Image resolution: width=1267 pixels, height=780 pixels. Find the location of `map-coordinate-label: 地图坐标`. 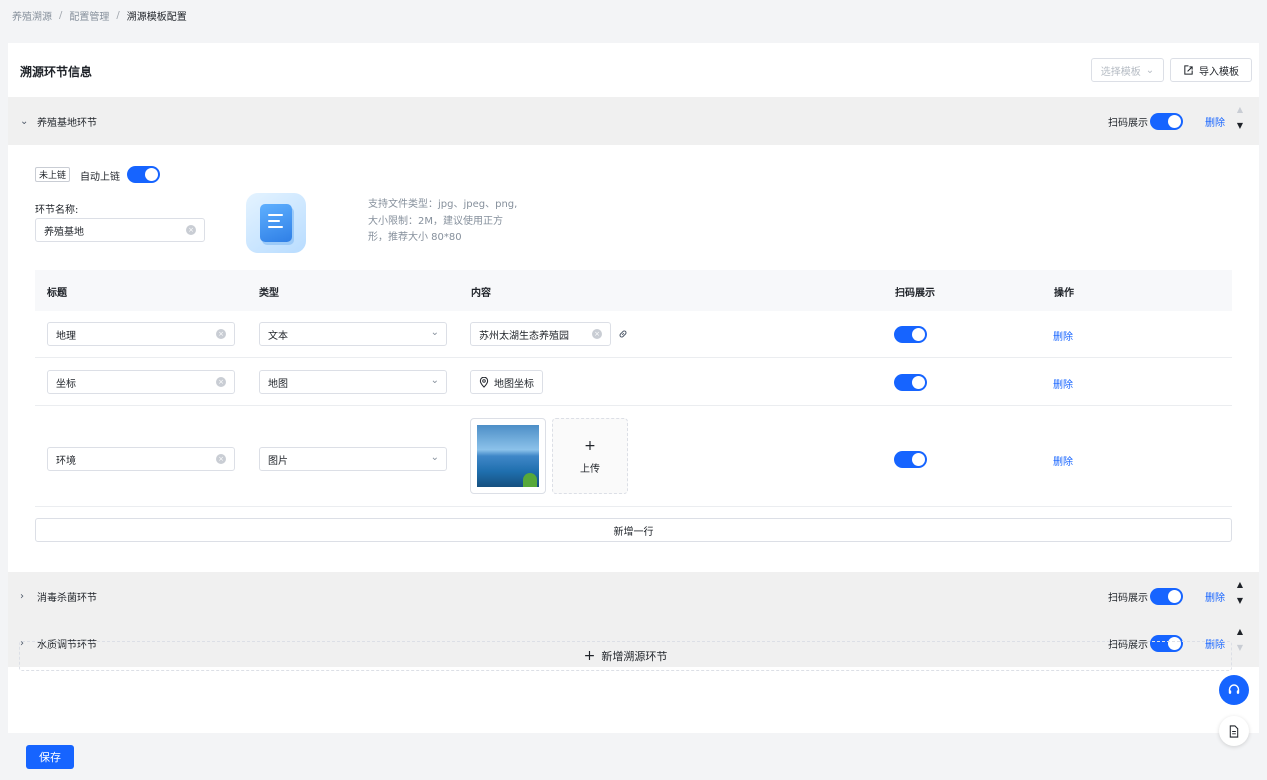

map-coordinate-label: 地图坐标 is located at coordinates (514, 384).